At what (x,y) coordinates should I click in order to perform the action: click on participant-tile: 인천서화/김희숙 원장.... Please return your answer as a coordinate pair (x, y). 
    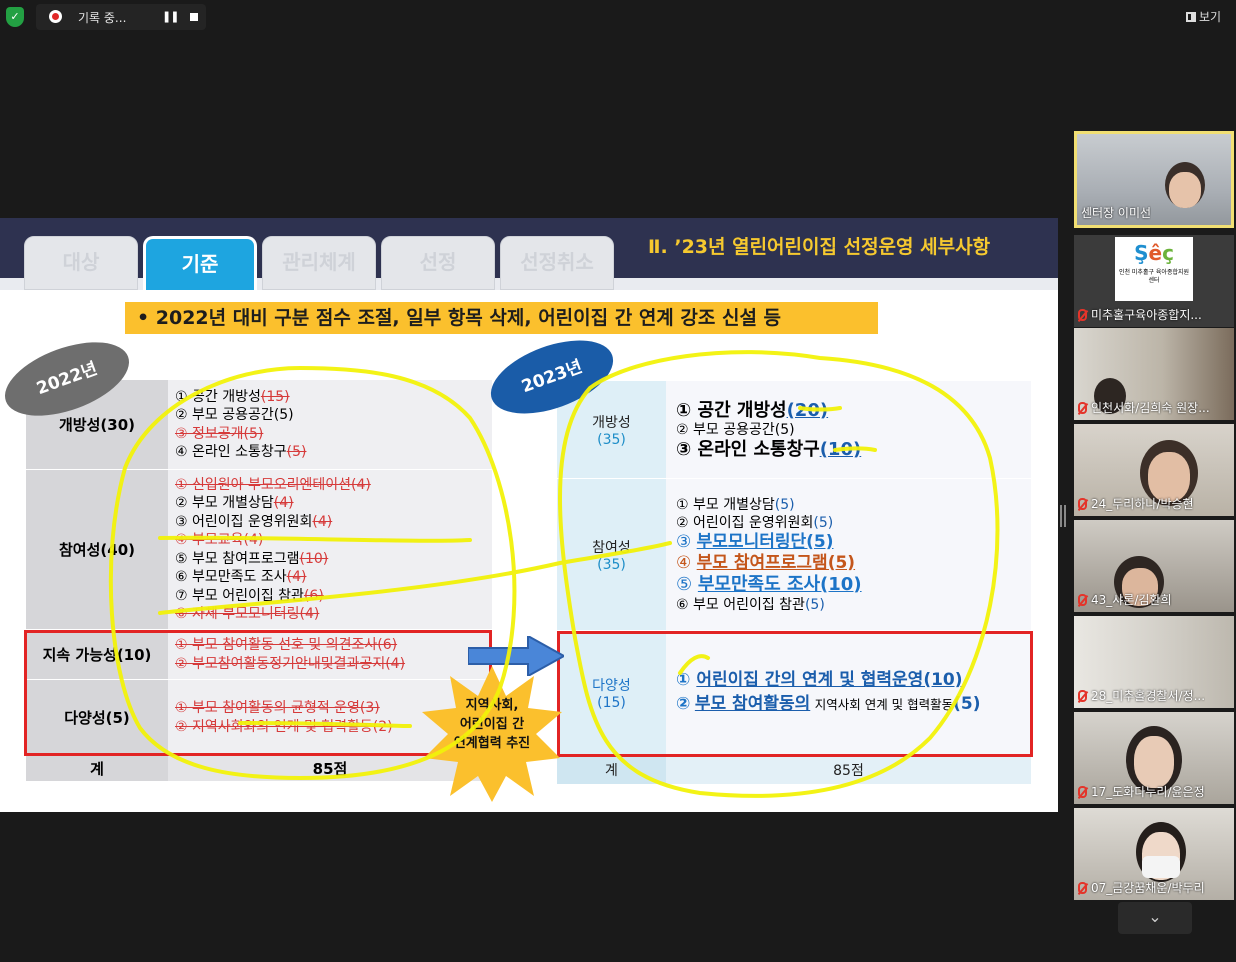
    Looking at the image, I should click on (1154, 374).